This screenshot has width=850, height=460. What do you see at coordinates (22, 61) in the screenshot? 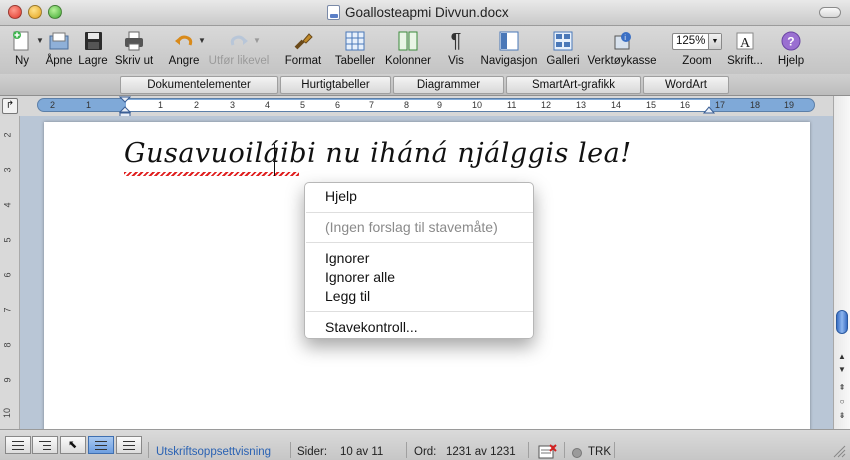
I see `new-label: Ny` at bounding box center [22, 61].